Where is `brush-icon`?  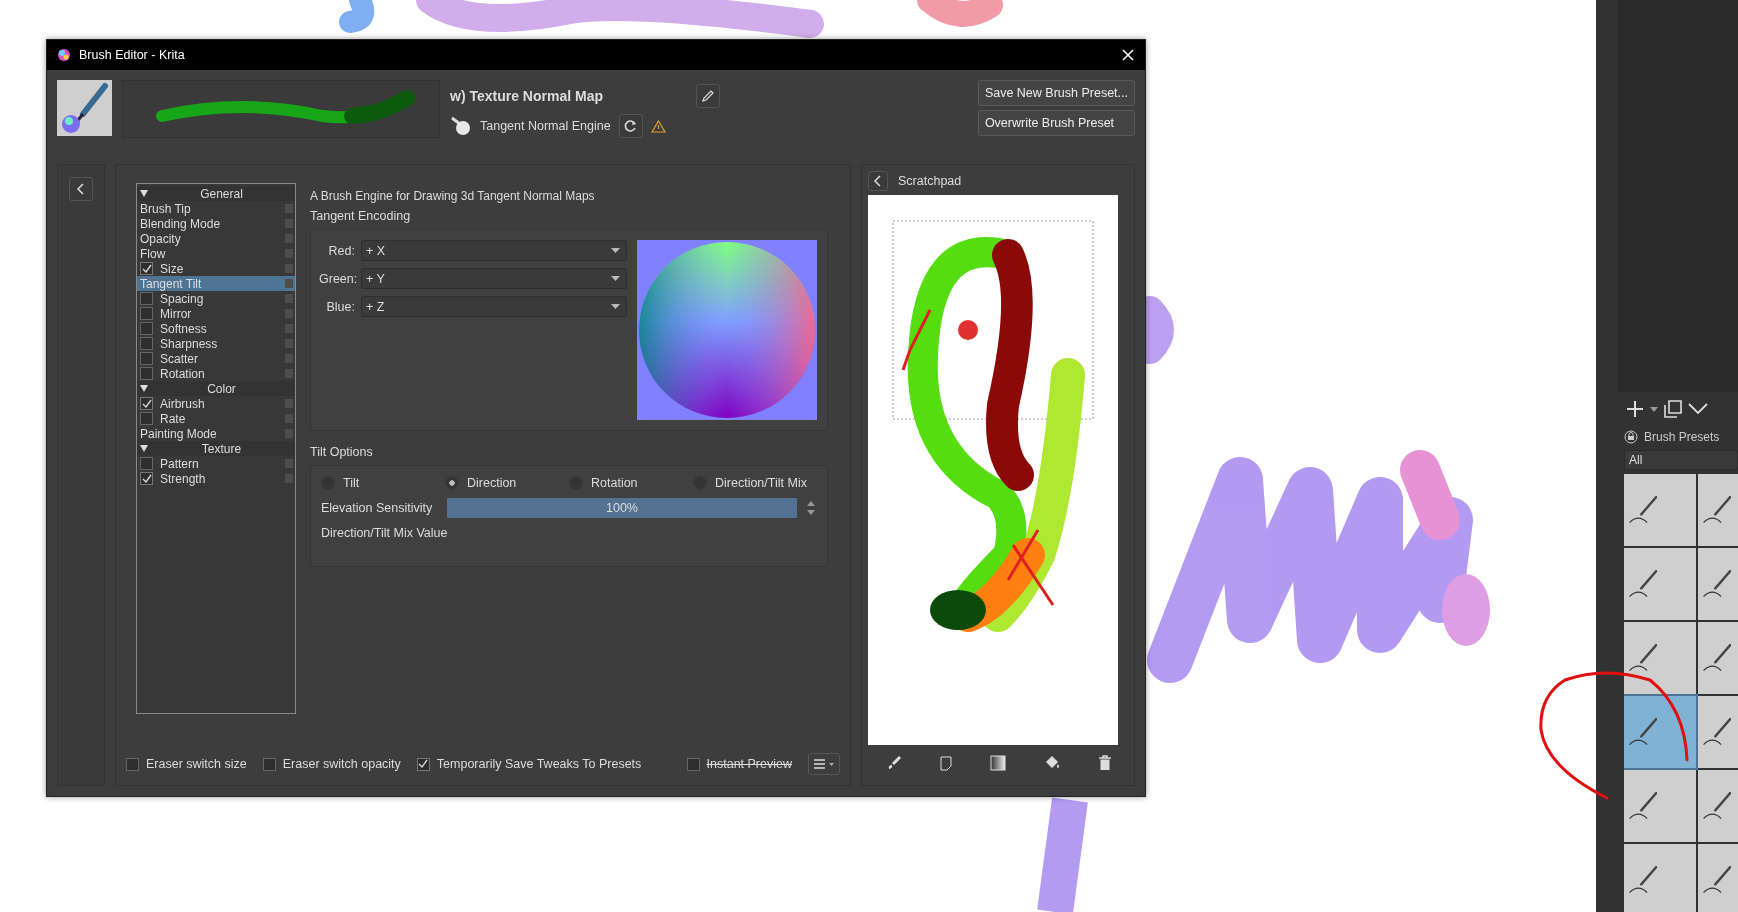 brush-icon is located at coordinates (894, 763).